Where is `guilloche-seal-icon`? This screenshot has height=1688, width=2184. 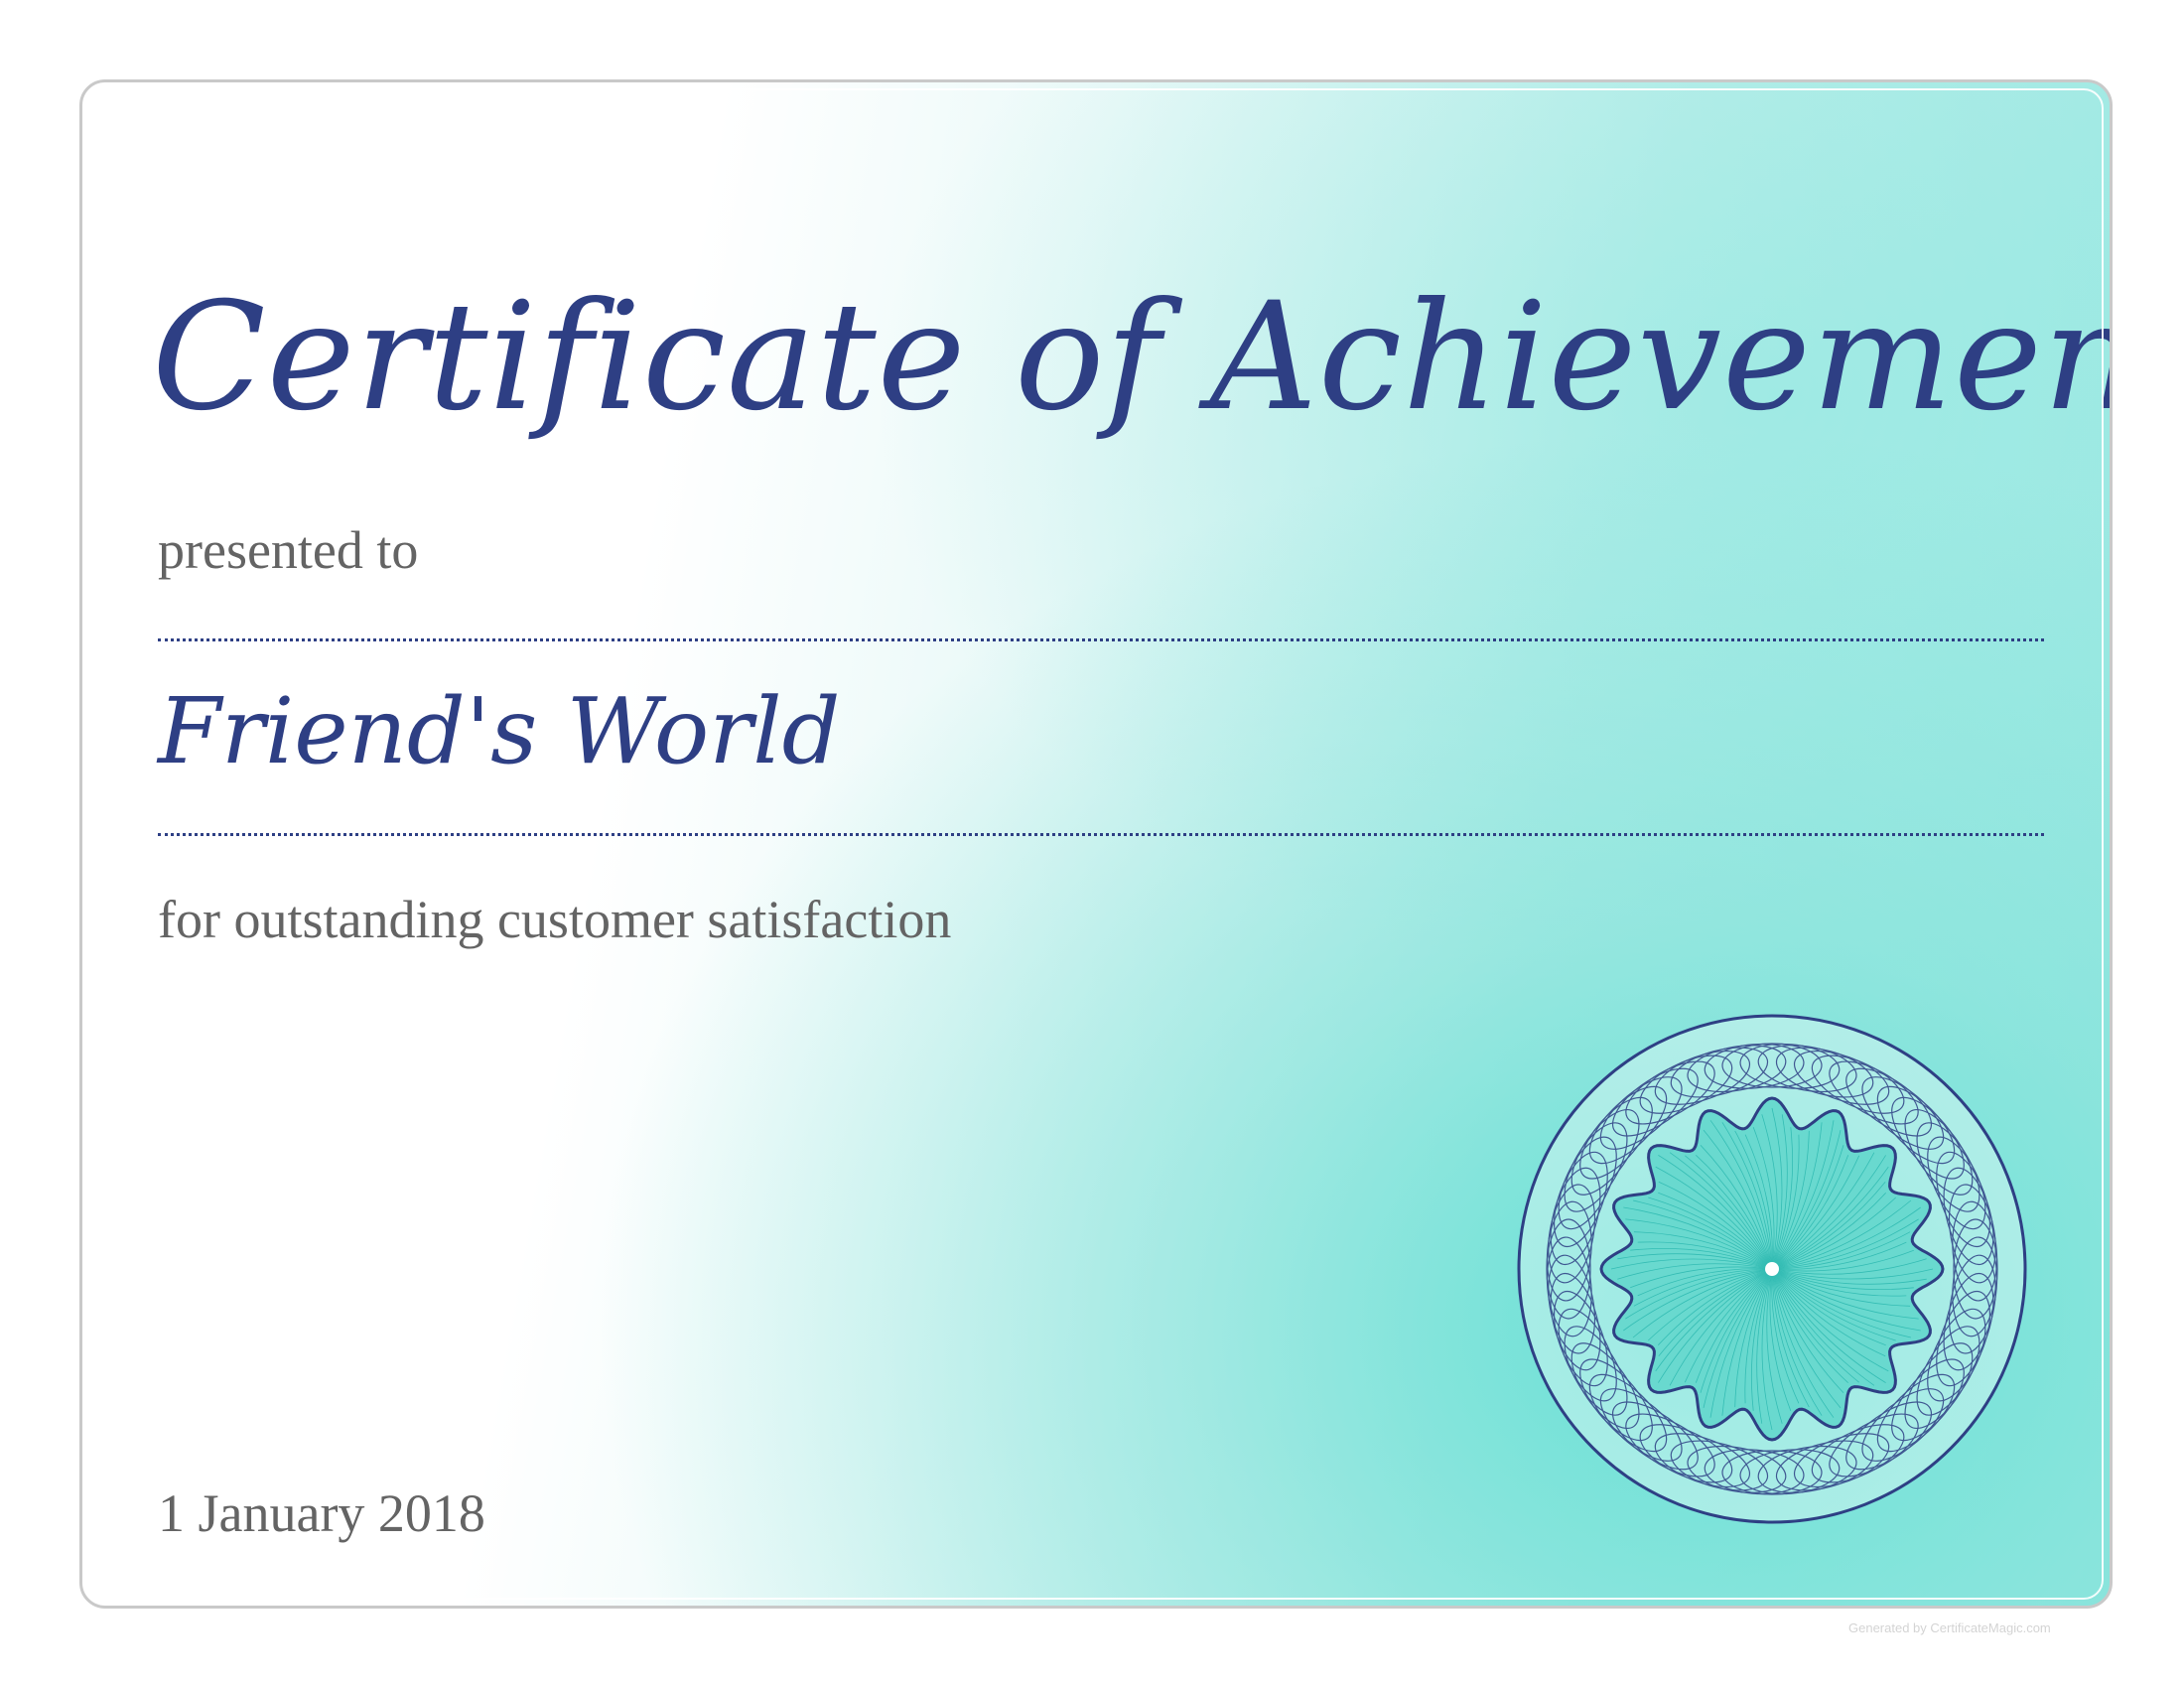 guilloche-seal-icon is located at coordinates (1772, 1269).